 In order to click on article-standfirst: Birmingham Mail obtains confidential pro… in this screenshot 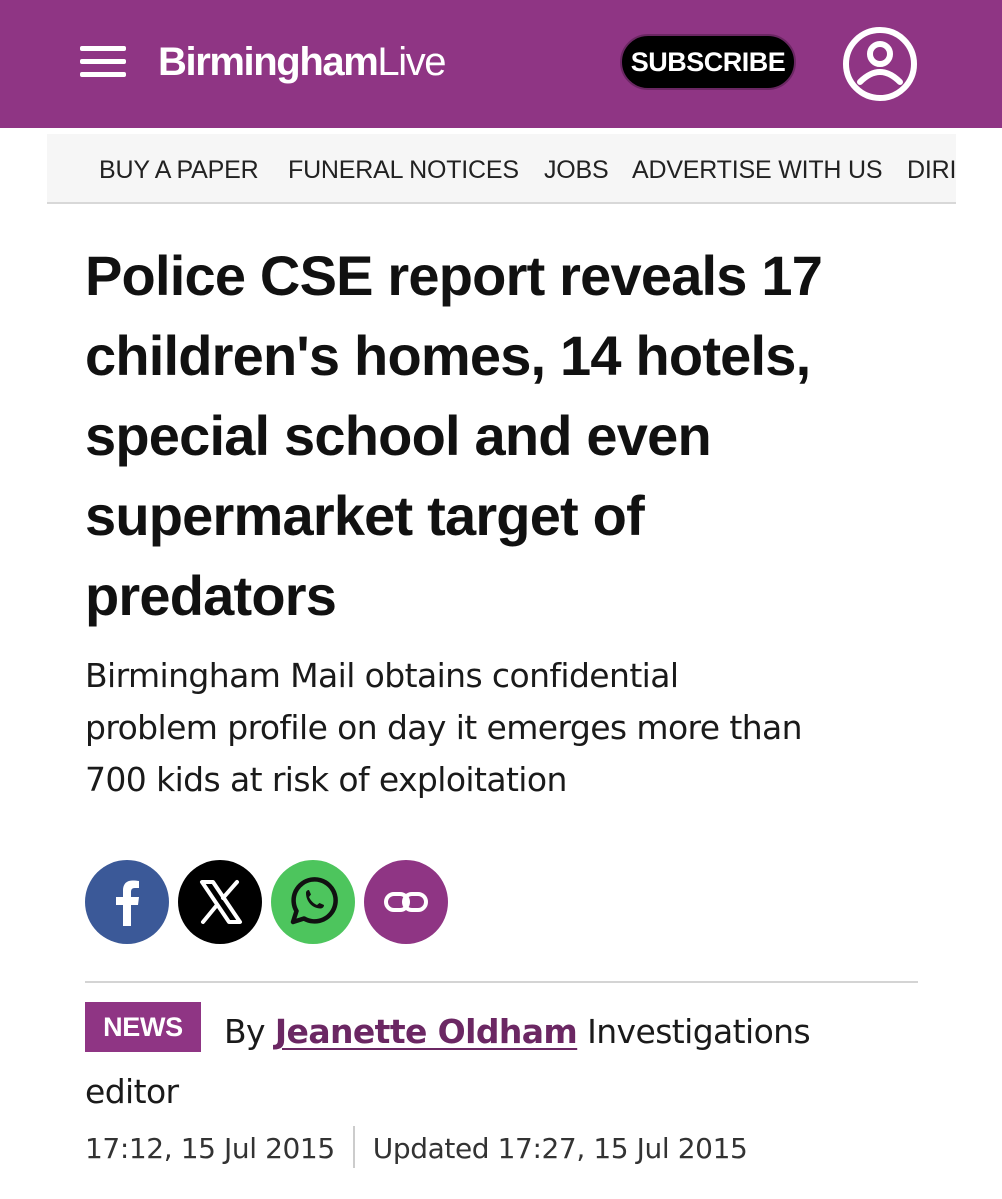, I will do `click(515, 728)`.